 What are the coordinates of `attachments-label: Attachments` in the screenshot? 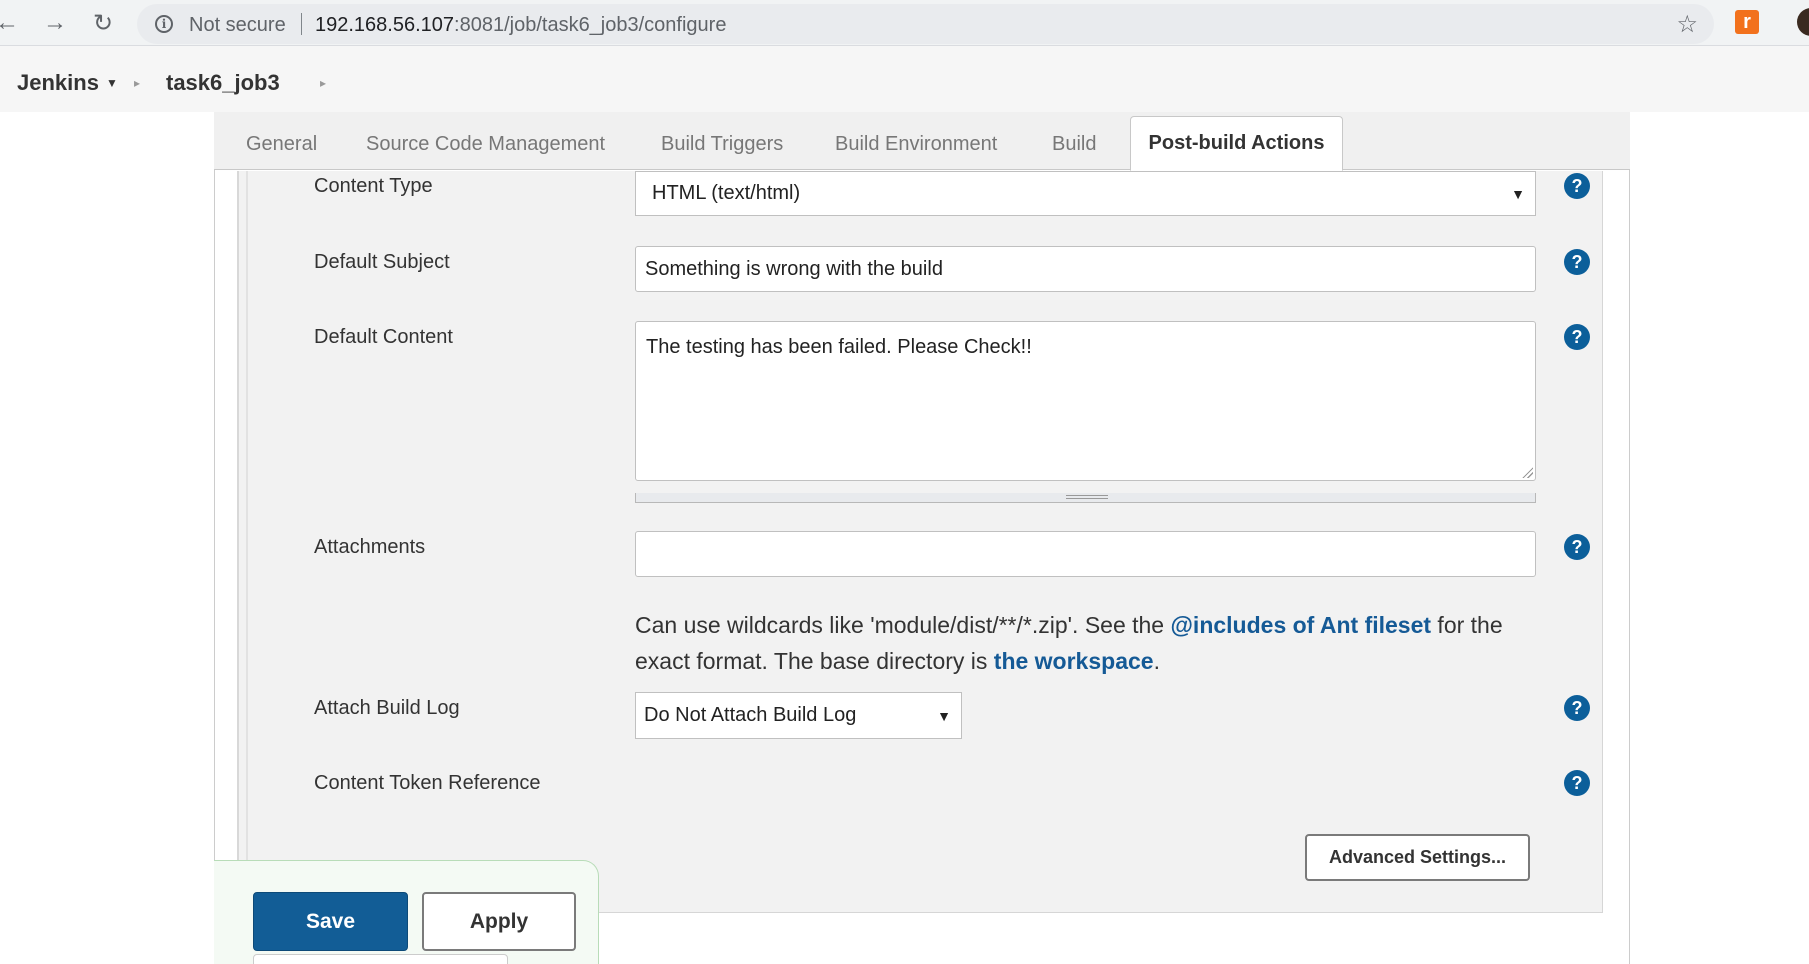 It's located at (370, 547).